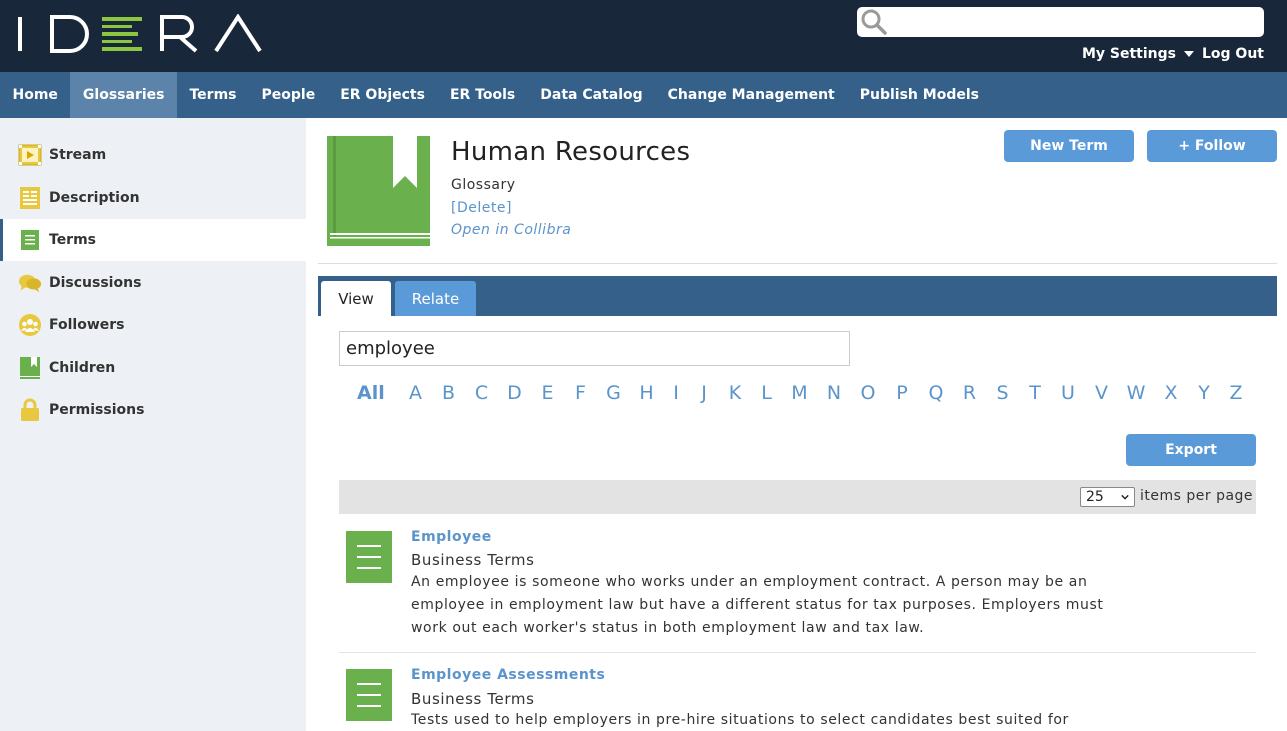  I want to click on items-per-page-label: items per page, so click(1197, 496).